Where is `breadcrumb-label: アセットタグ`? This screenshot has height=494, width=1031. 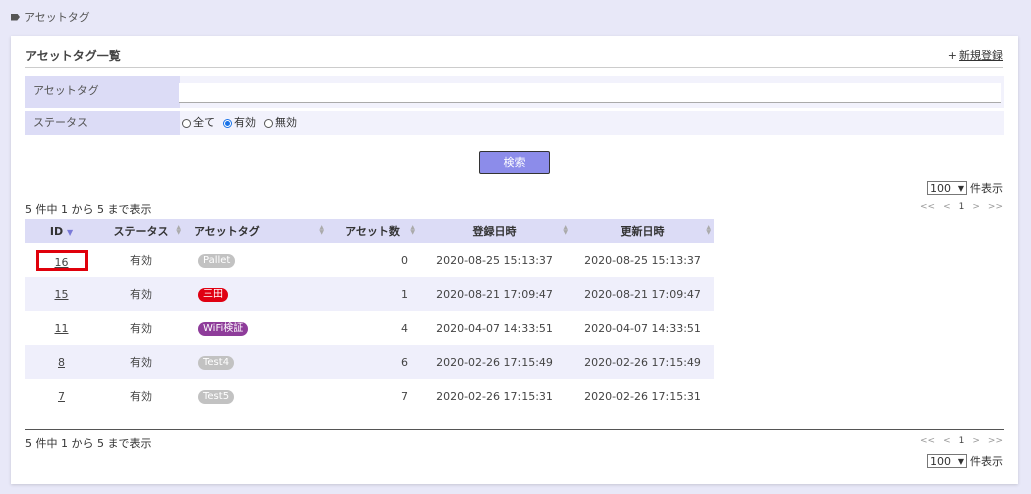 breadcrumb-label: アセットタグ is located at coordinates (57, 17).